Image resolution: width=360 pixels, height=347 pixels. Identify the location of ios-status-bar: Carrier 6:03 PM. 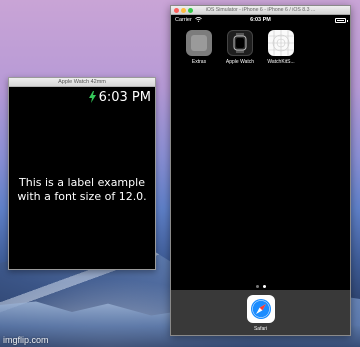
(260, 20).